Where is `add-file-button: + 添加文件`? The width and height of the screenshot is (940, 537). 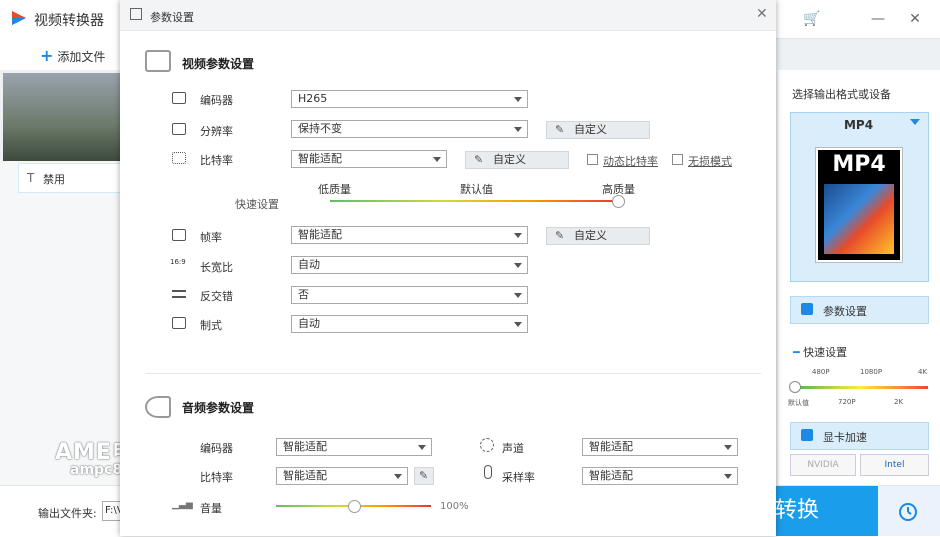
add-file-button: + 添加文件 is located at coordinates (72, 55).